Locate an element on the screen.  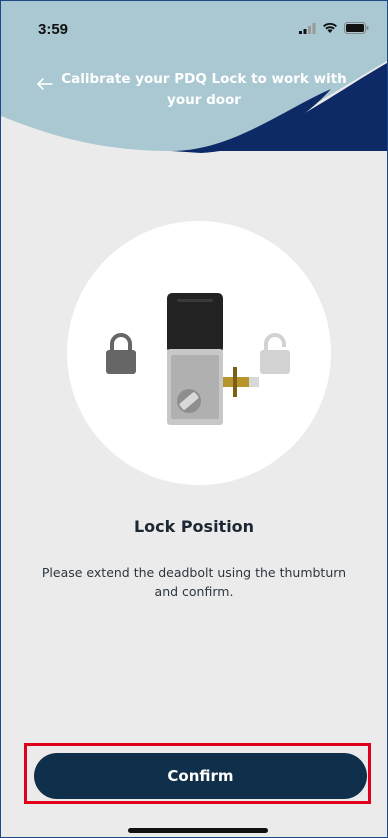
back-button is located at coordinates (45, 84).